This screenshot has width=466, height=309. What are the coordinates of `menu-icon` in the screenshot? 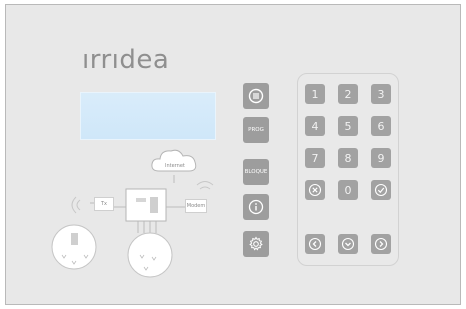 It's located at (256, 96).